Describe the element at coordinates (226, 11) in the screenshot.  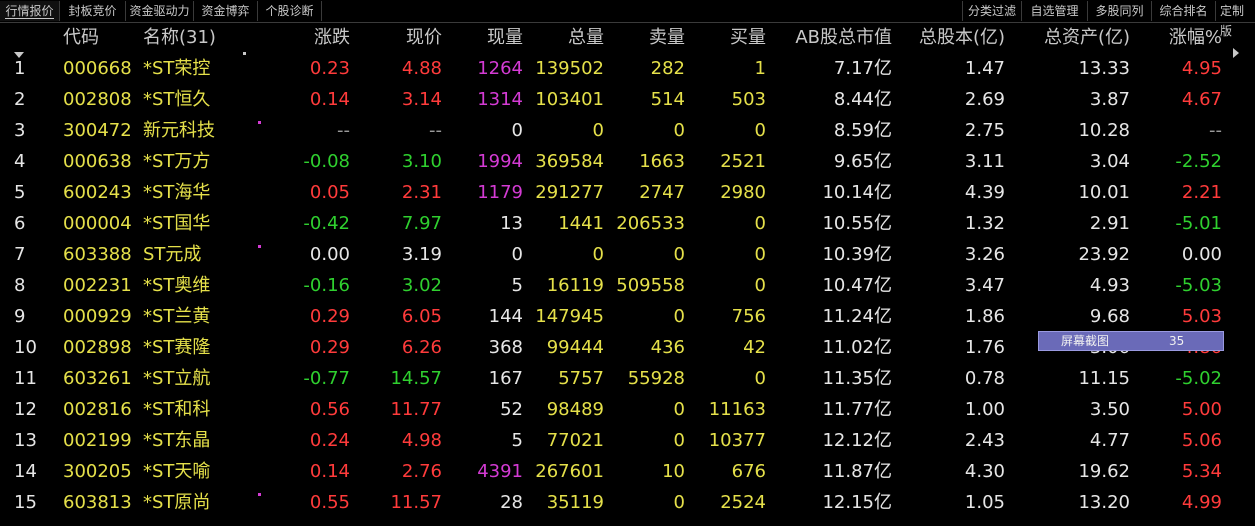
I see `tab-capital-game: 资金博弈` at that location.